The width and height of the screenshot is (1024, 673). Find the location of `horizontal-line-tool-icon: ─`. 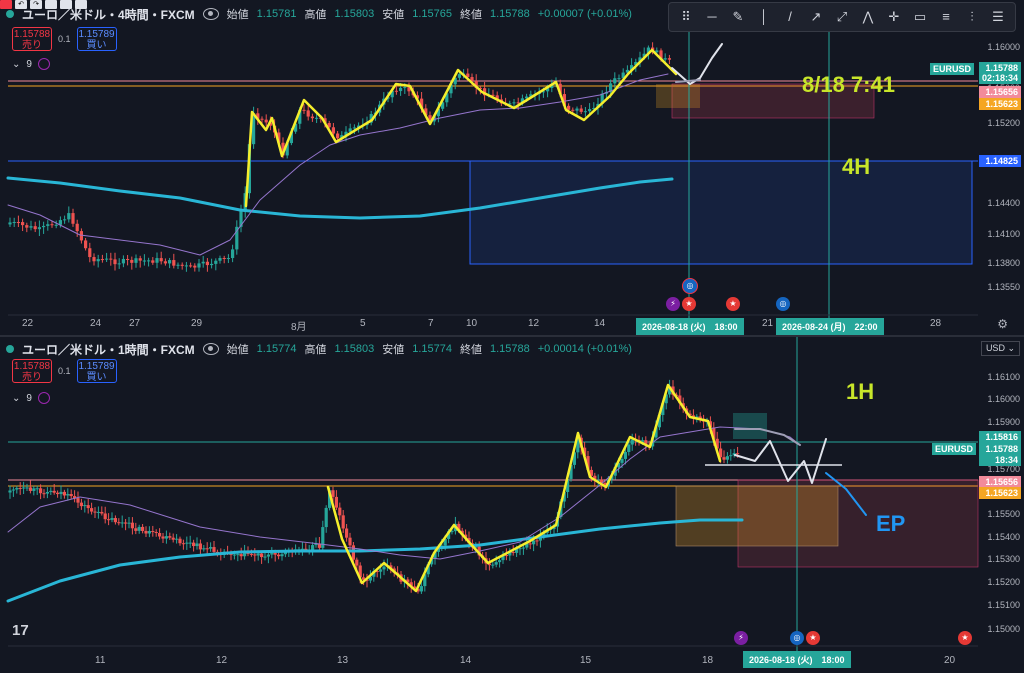

horizontal-line-tool-icon: ─ is located at coordinates (712, 17).